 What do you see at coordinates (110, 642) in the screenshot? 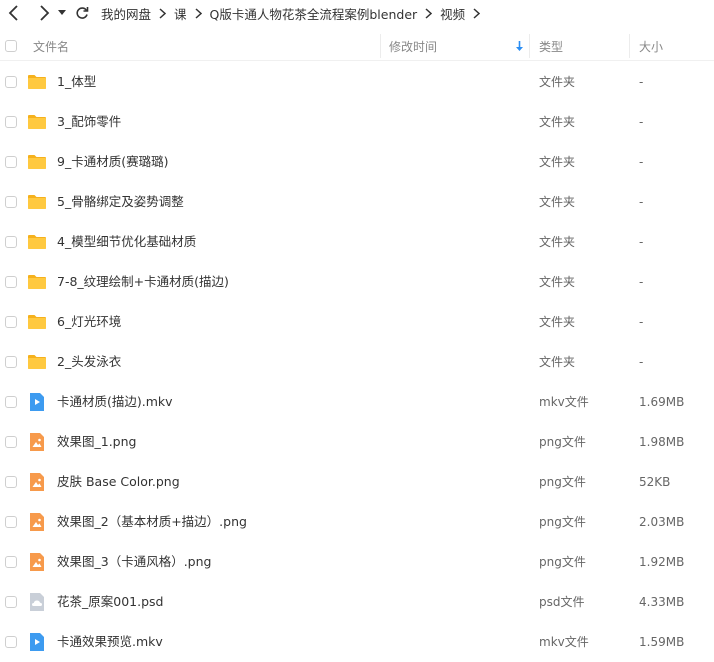
I see `file-name: 卡通效果预览.mkv` at bounding box center [110, 642].